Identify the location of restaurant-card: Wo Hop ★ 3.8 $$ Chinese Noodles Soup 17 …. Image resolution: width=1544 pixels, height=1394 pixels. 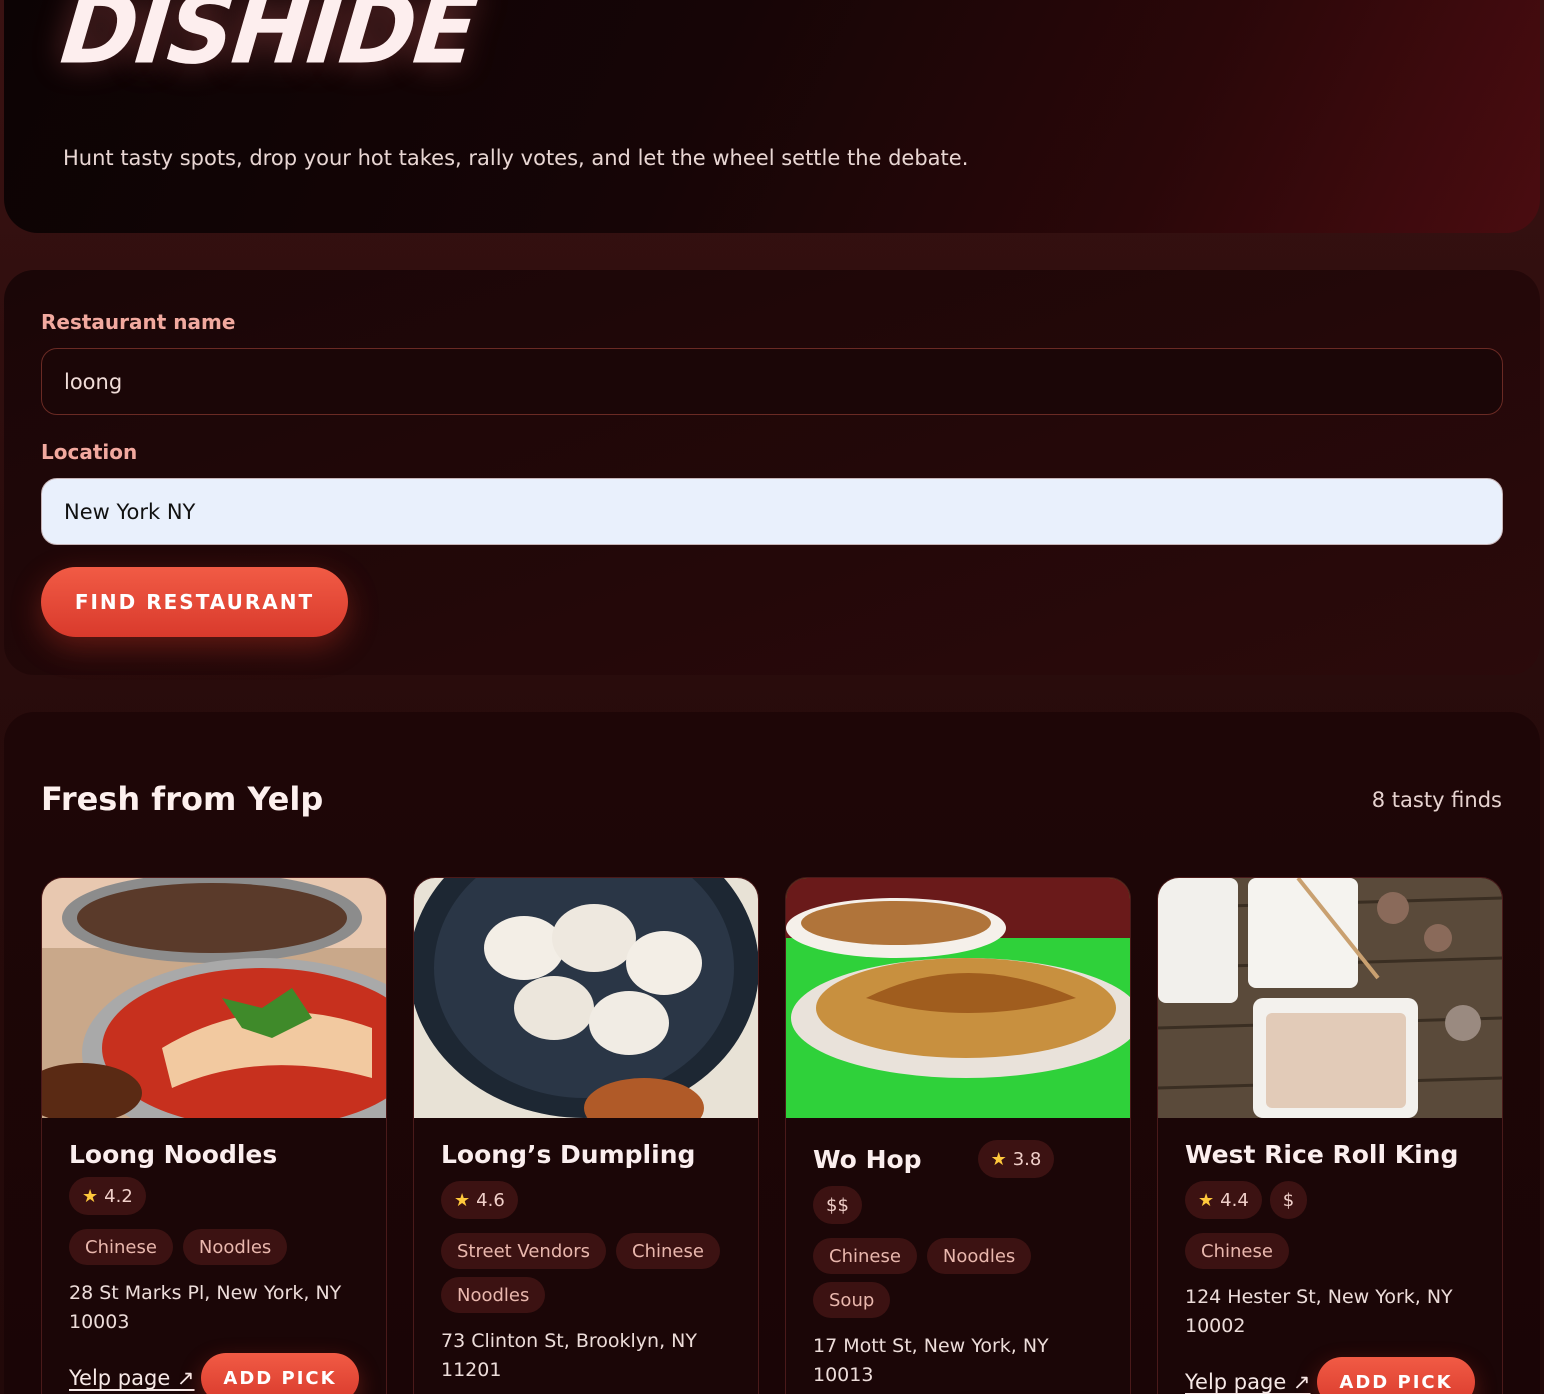
(958, 1135).